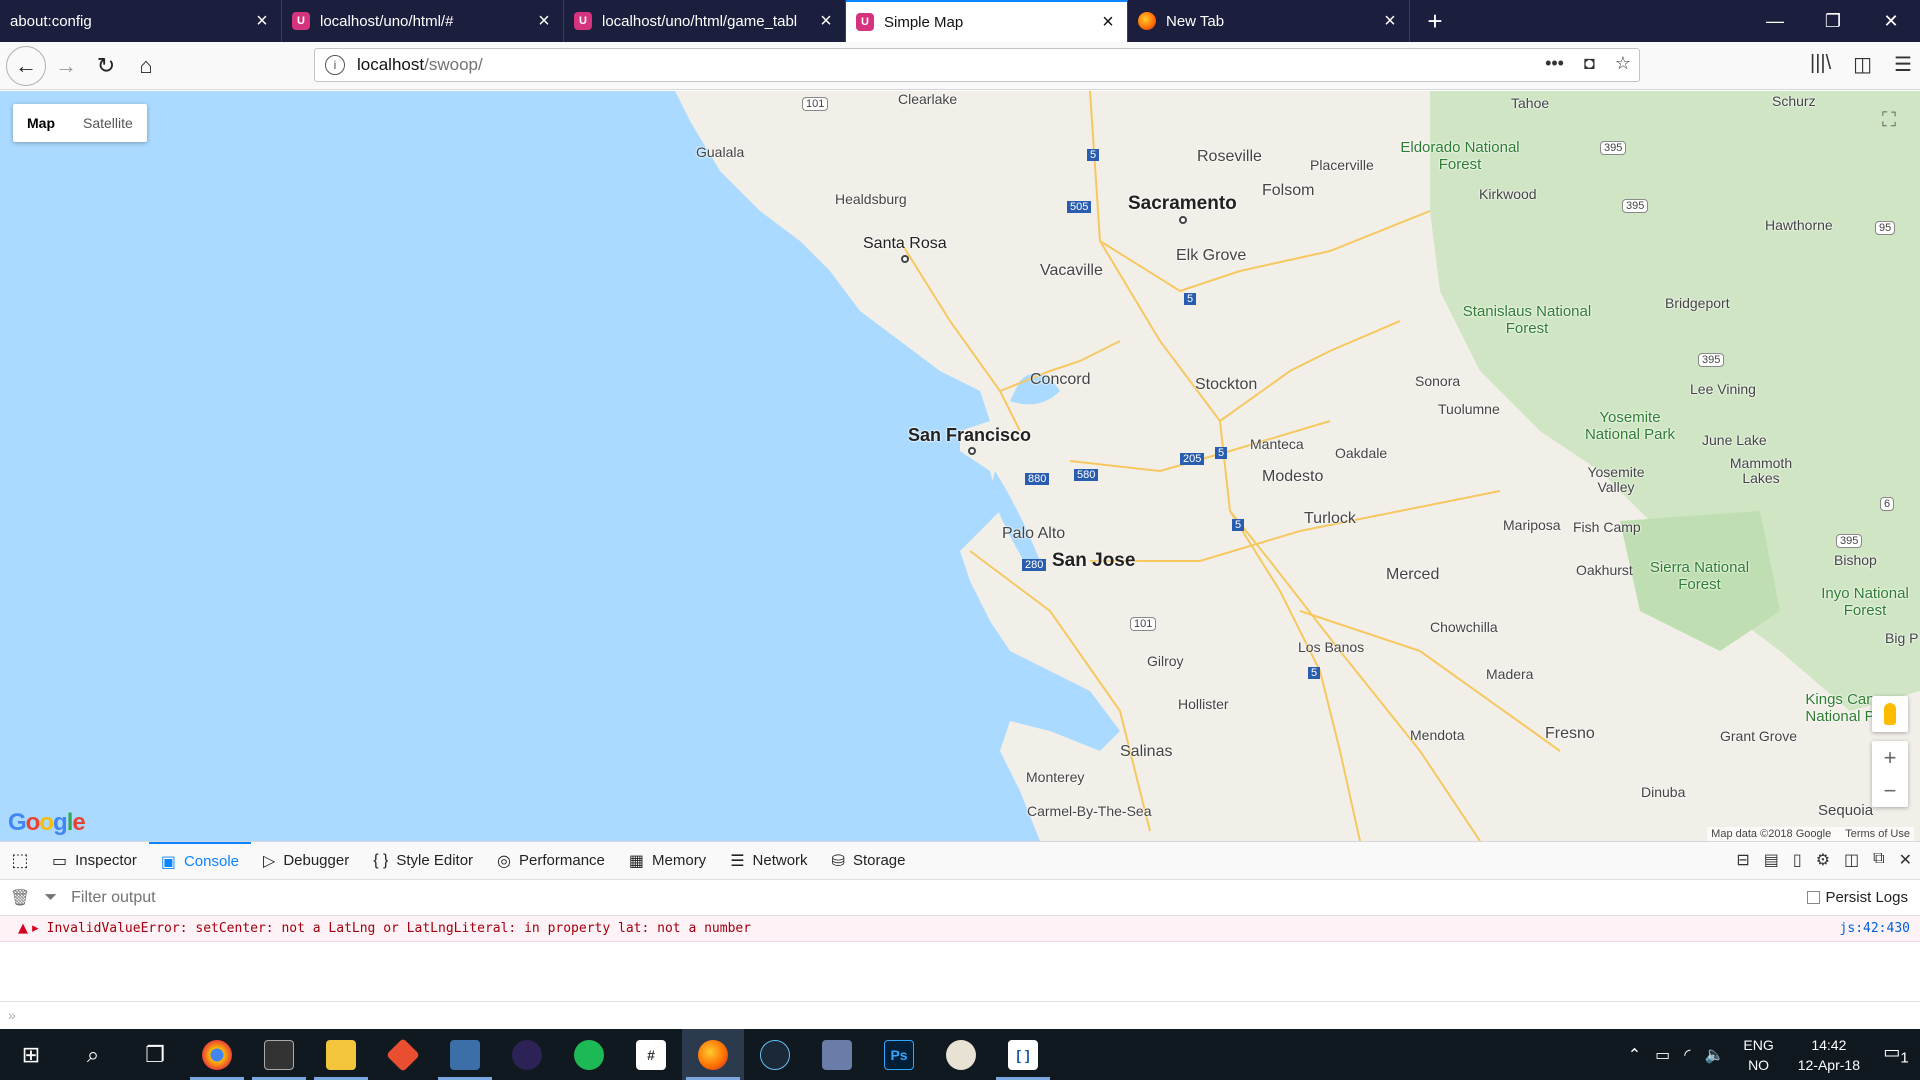  What do you see at coordinates (1896, 1054) in the screenshot?
I see `notification-center-icon: ▭1` at bounding box center [1896, 1054].